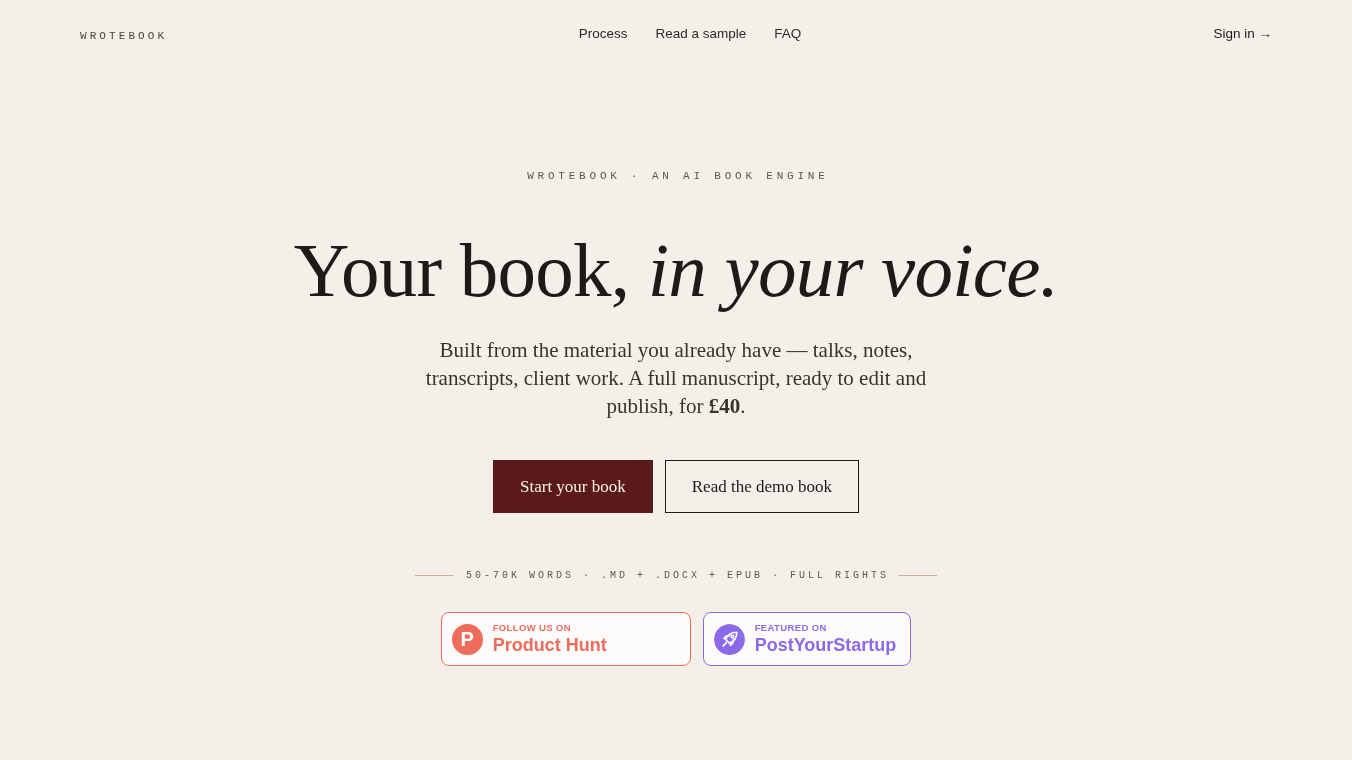 This screenshot has width=1352, height=760. Describe the element at coordinates (573, 487) in the screenshot. I see `start-book-button: Start your book` at that location.